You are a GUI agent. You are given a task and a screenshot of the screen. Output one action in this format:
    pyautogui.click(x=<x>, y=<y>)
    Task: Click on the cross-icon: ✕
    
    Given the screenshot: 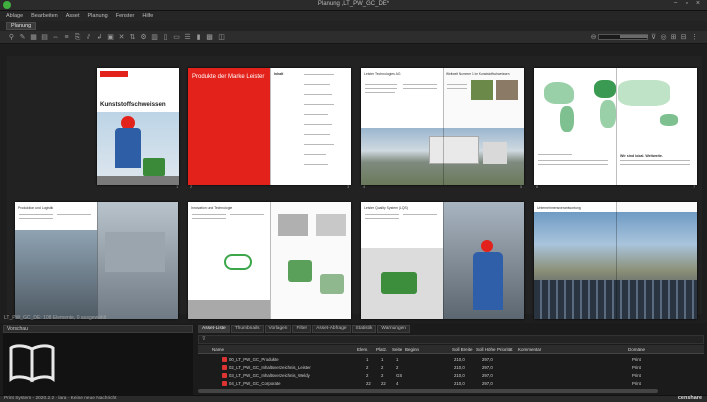 What is the action you would take?
    pyautogui.click(x=121, y=37)
    